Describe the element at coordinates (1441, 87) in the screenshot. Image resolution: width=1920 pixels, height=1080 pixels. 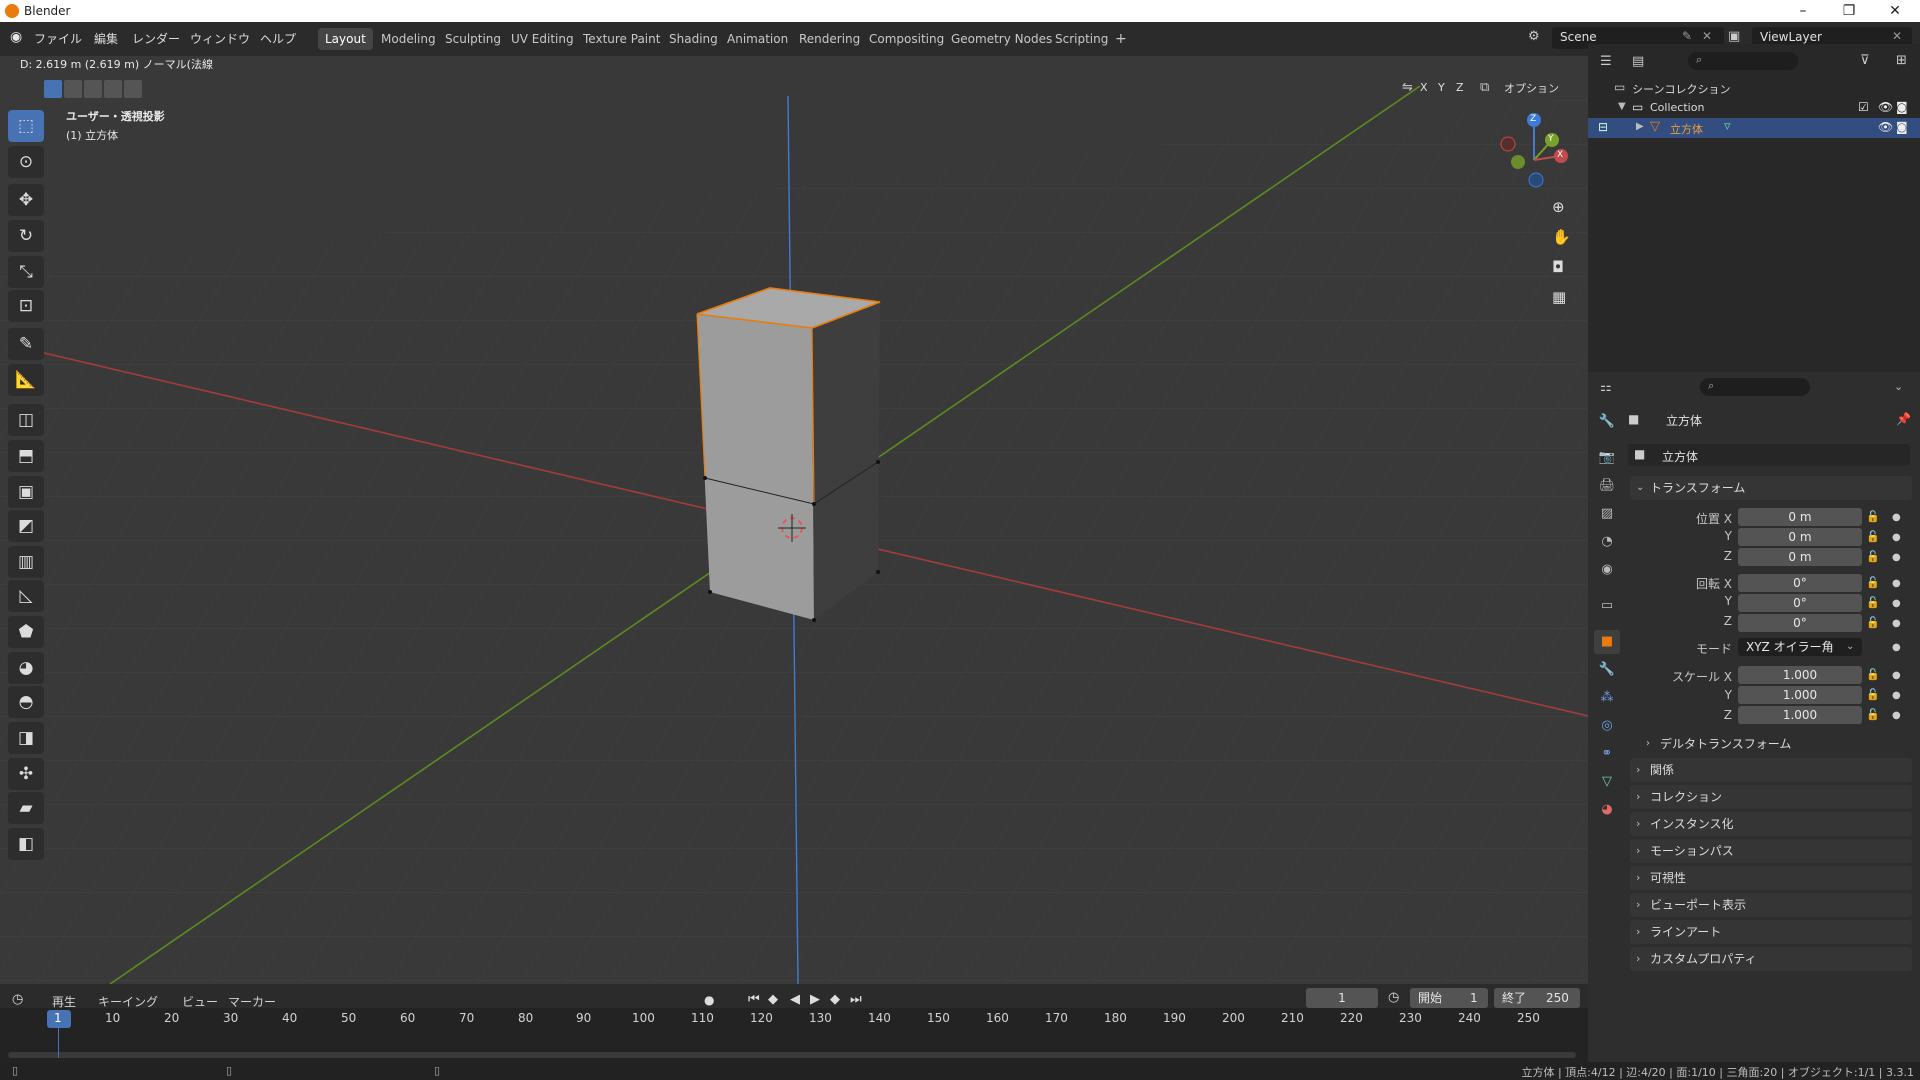
I see `mirror-axis-y: Y` at that location.